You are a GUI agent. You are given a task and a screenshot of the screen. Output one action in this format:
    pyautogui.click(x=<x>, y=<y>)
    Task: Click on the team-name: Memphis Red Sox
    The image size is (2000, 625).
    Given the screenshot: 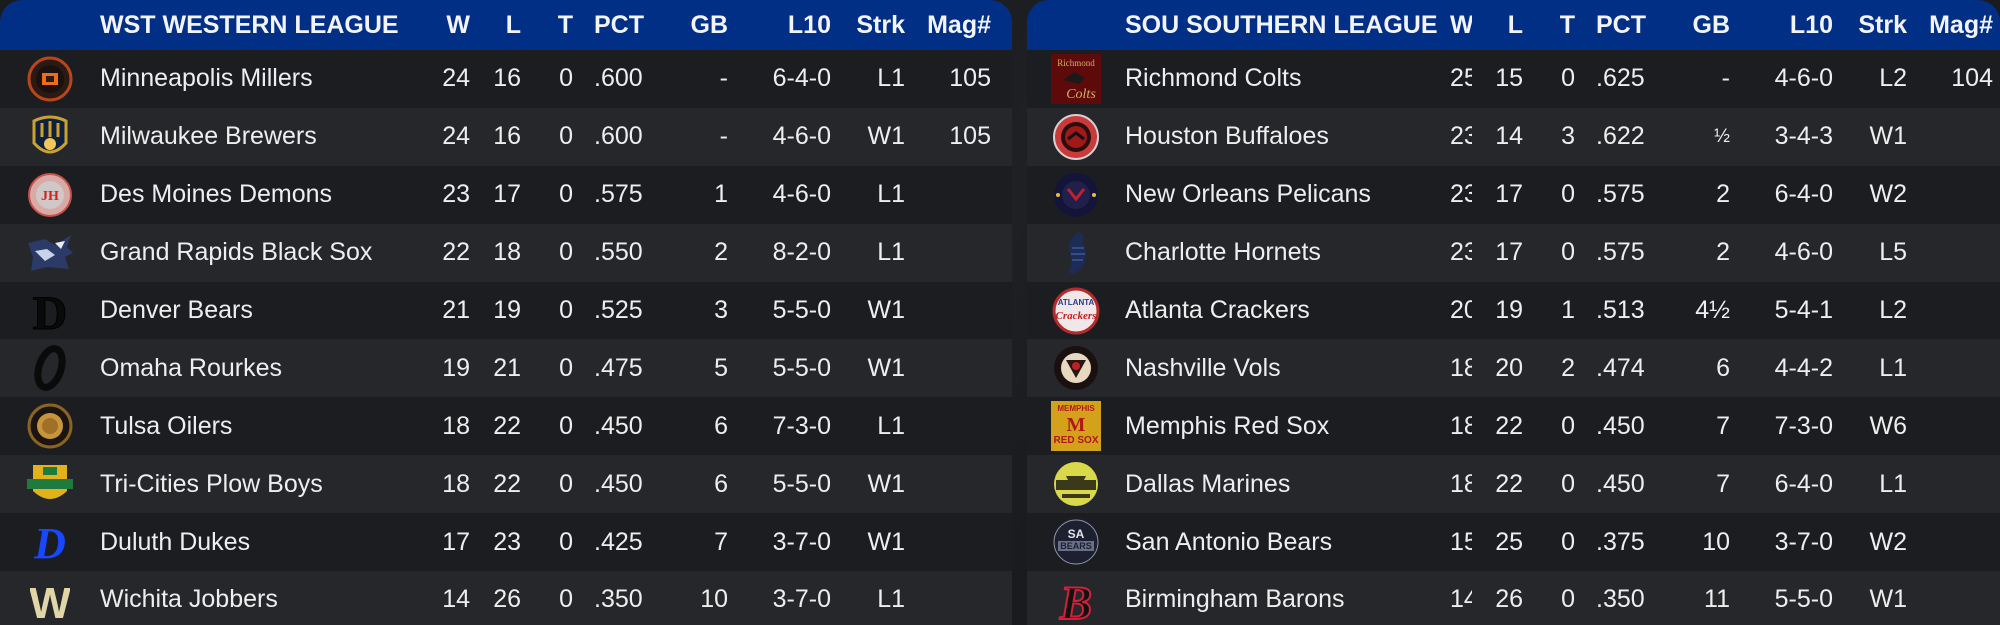 What is the action you would take?
    pyautogui.click(x=1287, y=426)
    